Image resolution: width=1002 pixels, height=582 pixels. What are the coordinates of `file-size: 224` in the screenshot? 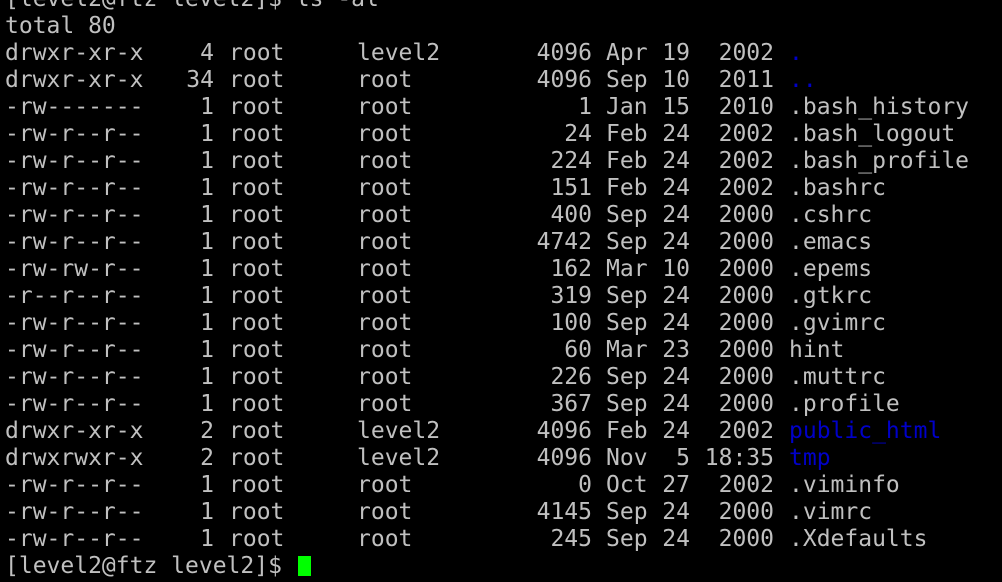 It's located at (571, 161).